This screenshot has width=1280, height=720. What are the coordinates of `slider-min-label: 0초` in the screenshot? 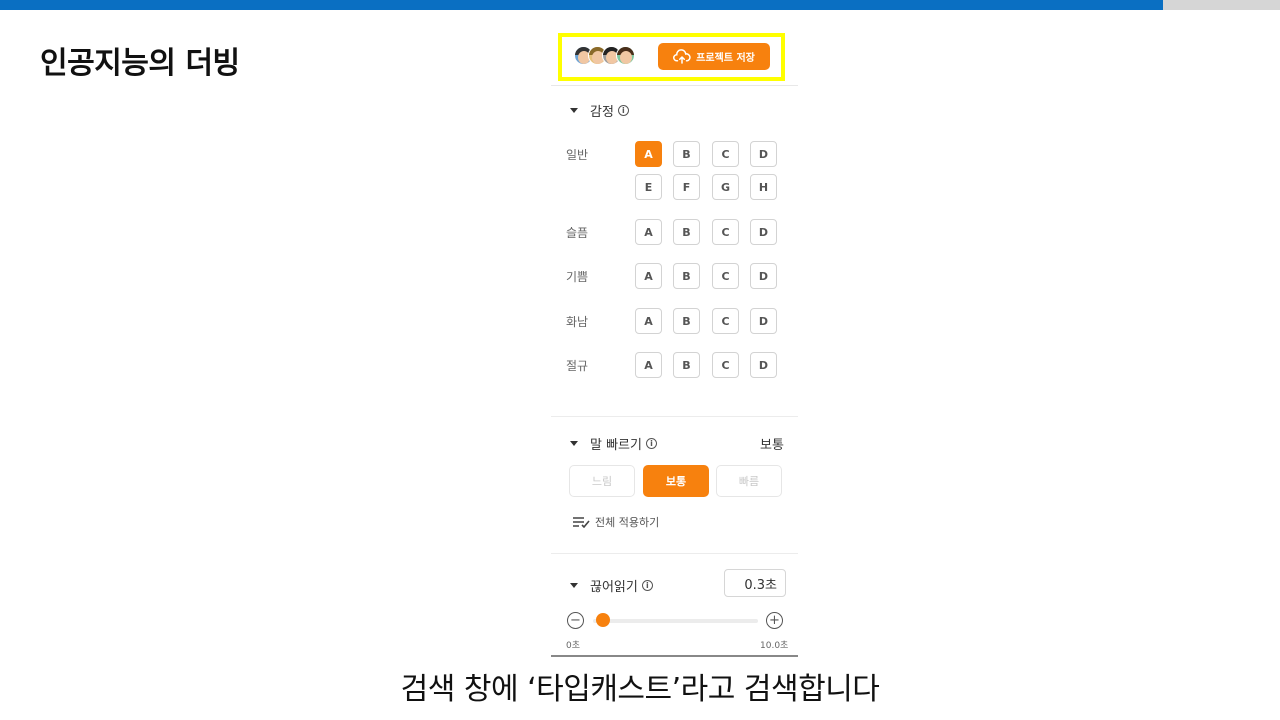 It's located at (573, 646).